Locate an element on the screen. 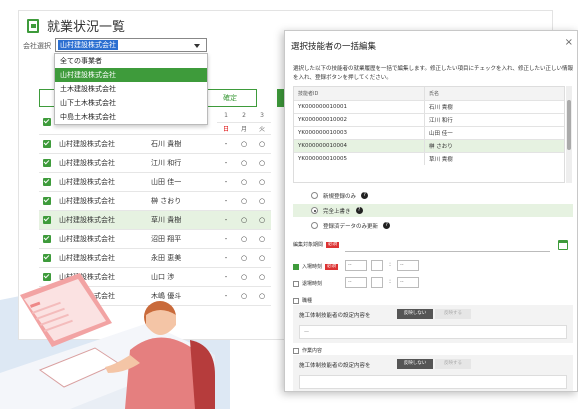 The width and height of the screenshot is (578, 409). work-content-input is located at coordinates (433, 382).